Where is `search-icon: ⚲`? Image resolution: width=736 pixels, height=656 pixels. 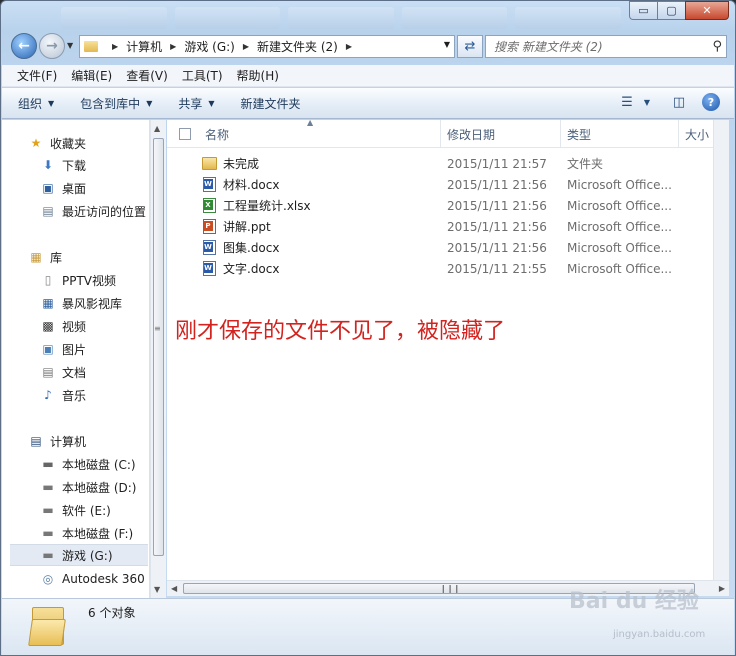
search-icon: ⚲ is located at coordinates (717, 46).